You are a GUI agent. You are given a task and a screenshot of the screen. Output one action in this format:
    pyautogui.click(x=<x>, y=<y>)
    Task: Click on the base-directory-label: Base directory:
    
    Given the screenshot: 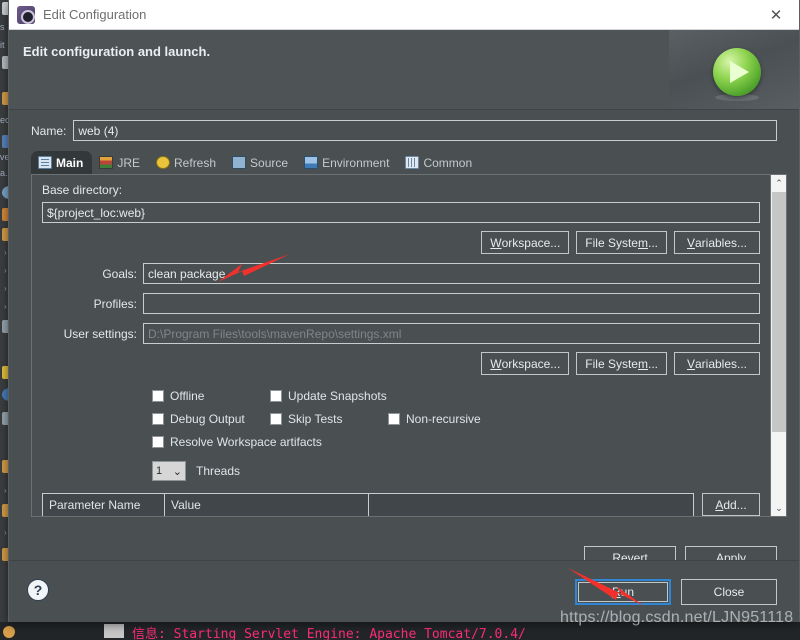 What is the action you would take?
    pyautogui.click(x=82, y=190)
    